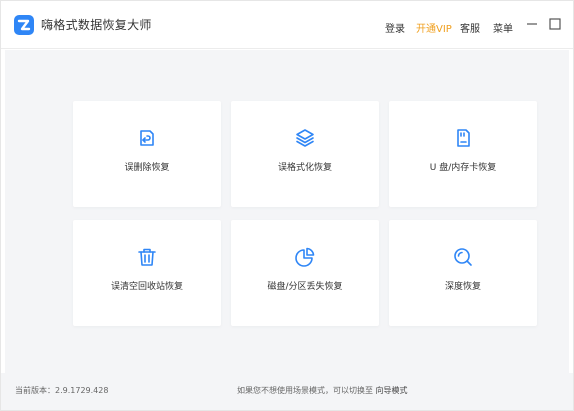  Describe the element at coordinates (305, 273) in the screenshot. I see `card-partition-recovery: 磁盘/分区丢失恢复` at that location.